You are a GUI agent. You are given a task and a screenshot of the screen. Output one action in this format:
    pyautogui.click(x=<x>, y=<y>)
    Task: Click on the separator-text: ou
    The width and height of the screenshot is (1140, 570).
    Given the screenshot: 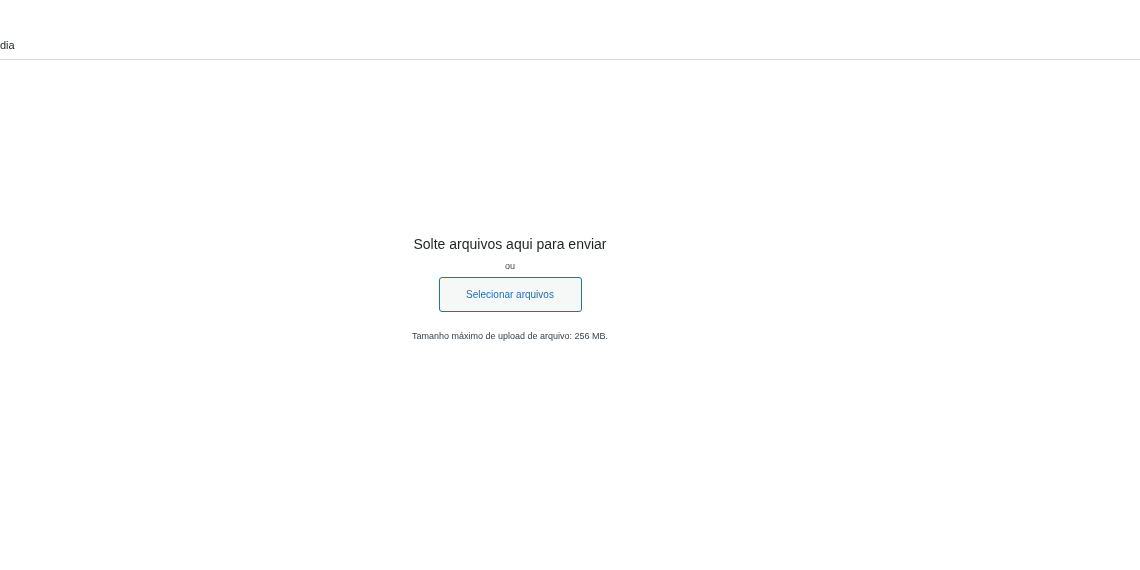 What is the action you would take?
    pyautogui.click(x=510, y=266)
    